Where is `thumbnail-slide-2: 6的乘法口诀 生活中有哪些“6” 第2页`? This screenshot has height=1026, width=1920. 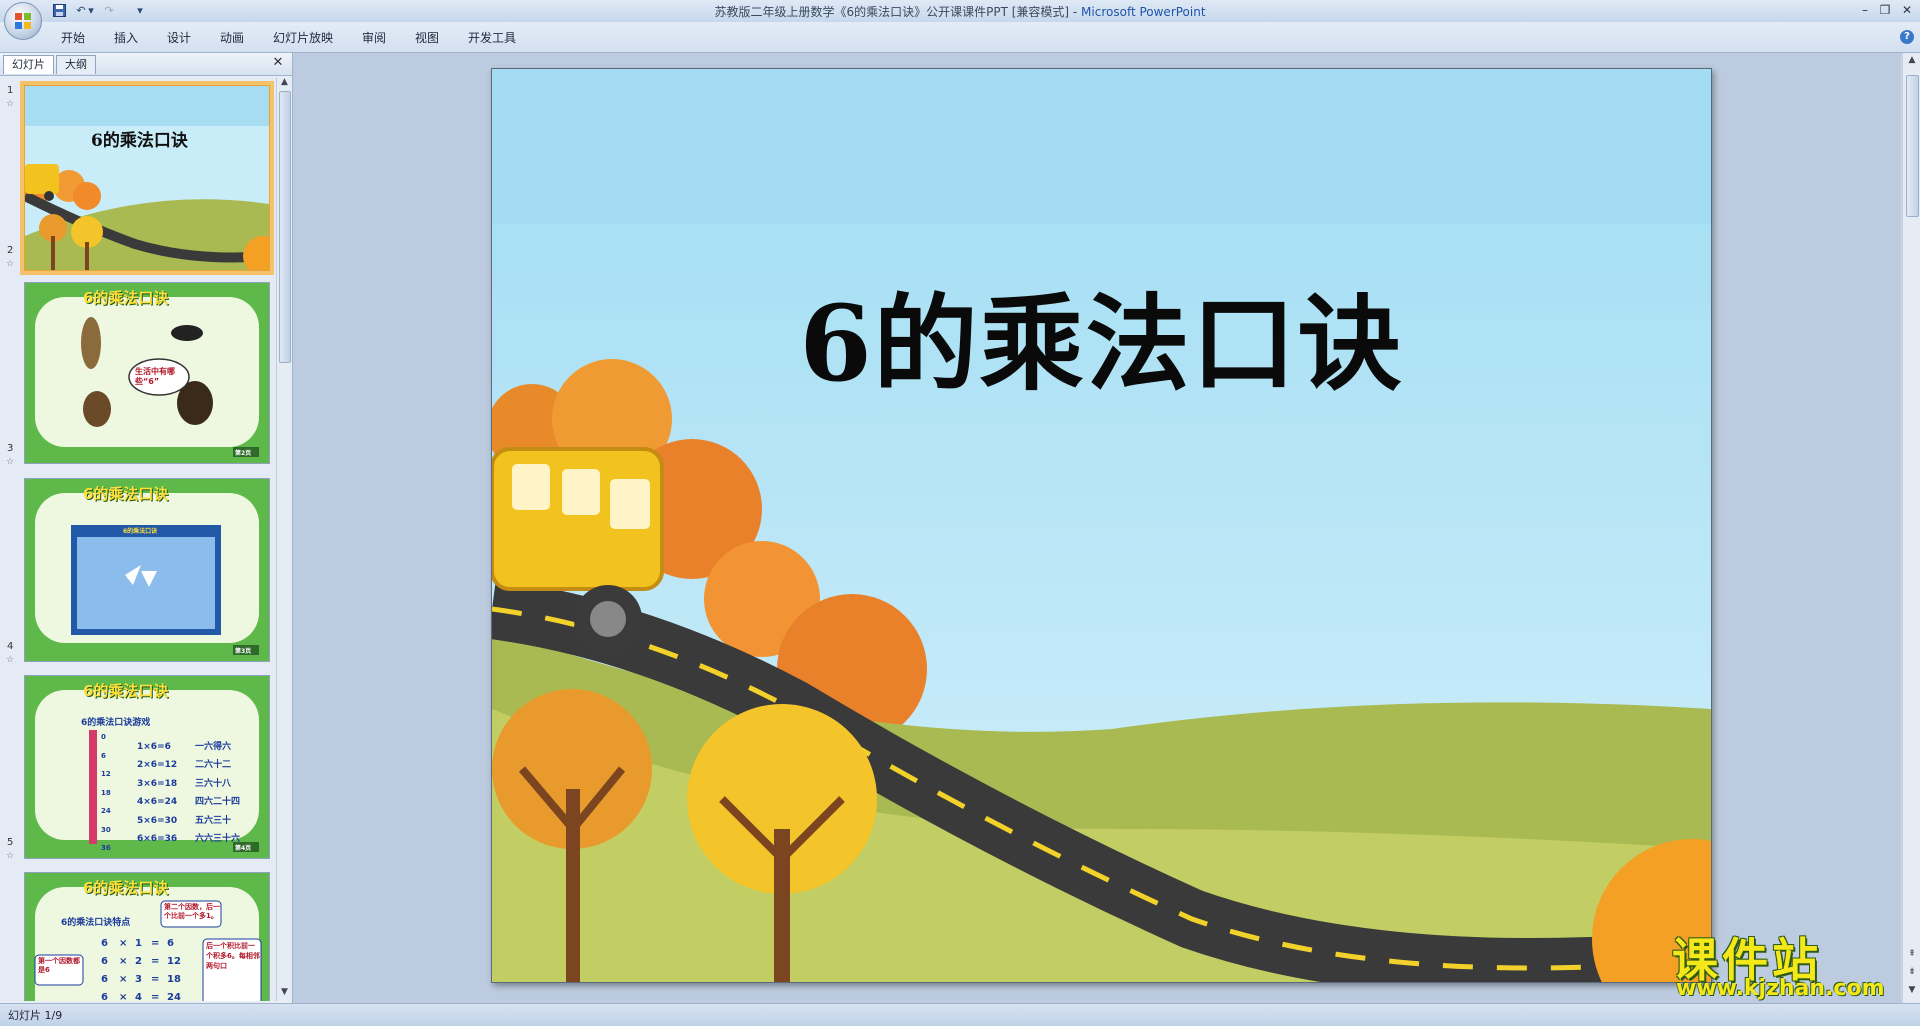
thumbnail-slide-2: 6的乘法口诀 生活中有哪些“6” 第2页 is located at coordinates (147, 373).